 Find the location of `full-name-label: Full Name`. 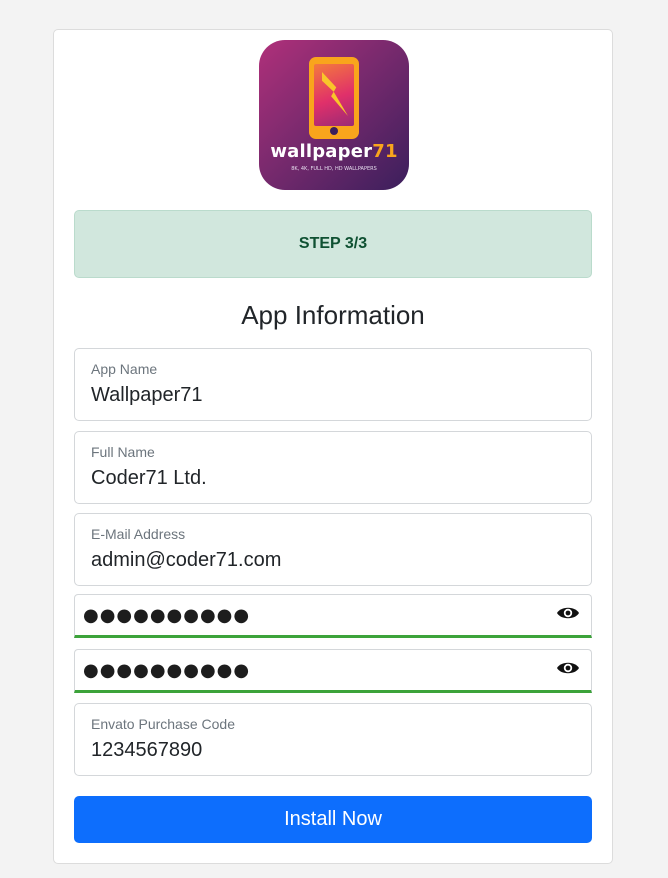

full-name-label: Full Name is located at coordinates (123, 452).